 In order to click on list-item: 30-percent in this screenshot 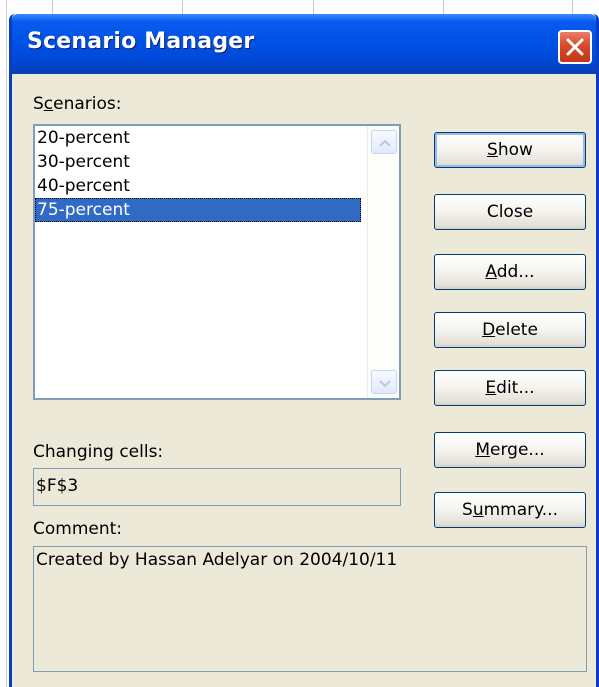, I will do `click(198, 162)`.